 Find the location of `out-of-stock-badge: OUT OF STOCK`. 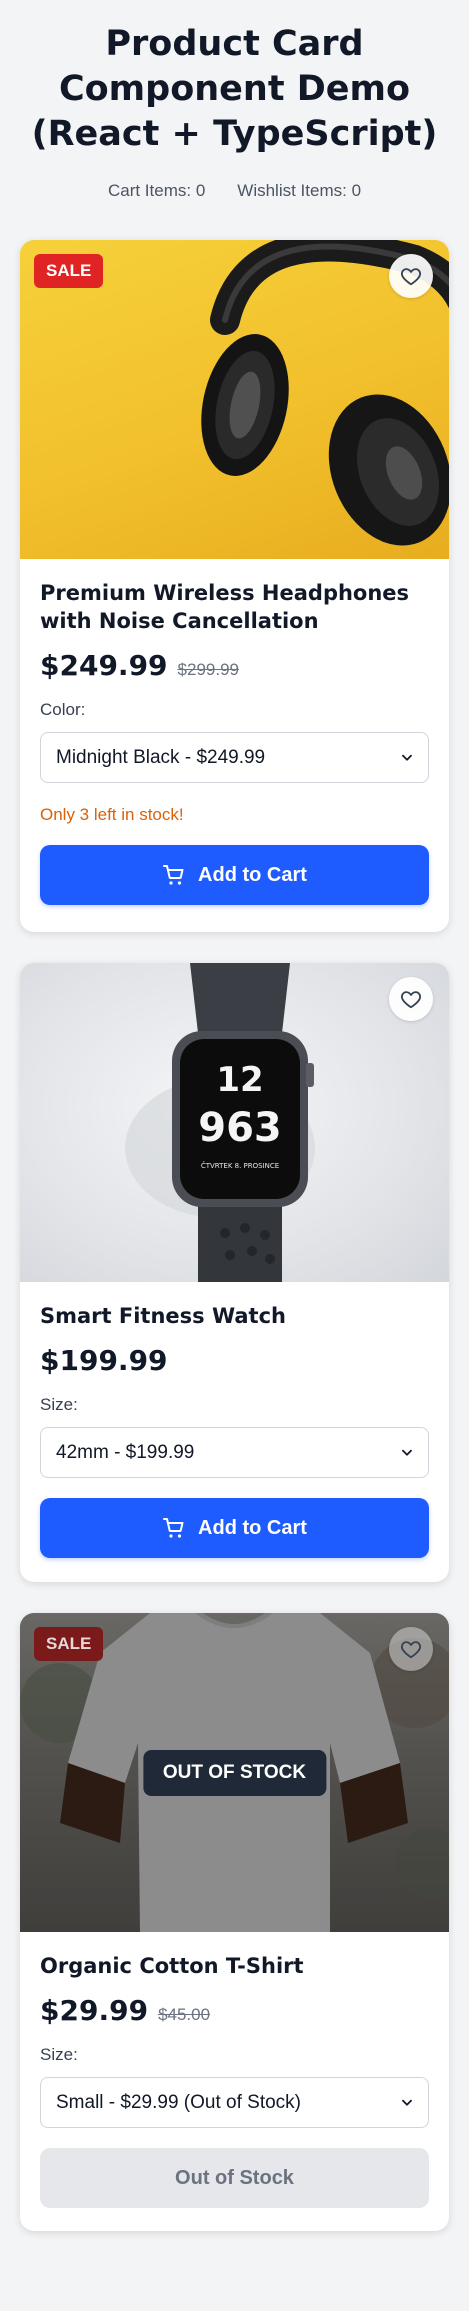

out-of-stock-badge: OUT OF STOCK is located at coordinates (234, 1772).